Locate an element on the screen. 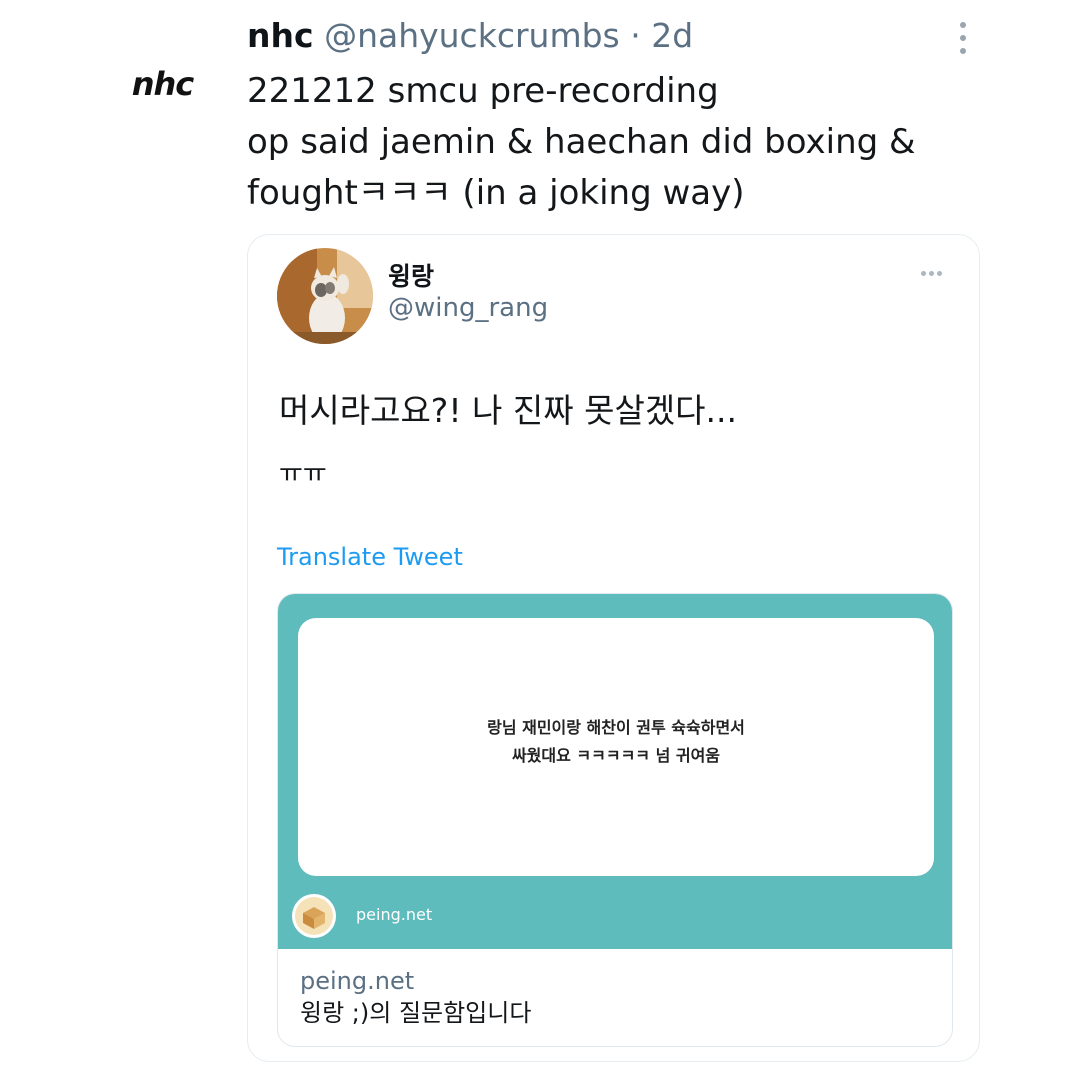  author-display-name: nhc is located at coordinates (280, 35).